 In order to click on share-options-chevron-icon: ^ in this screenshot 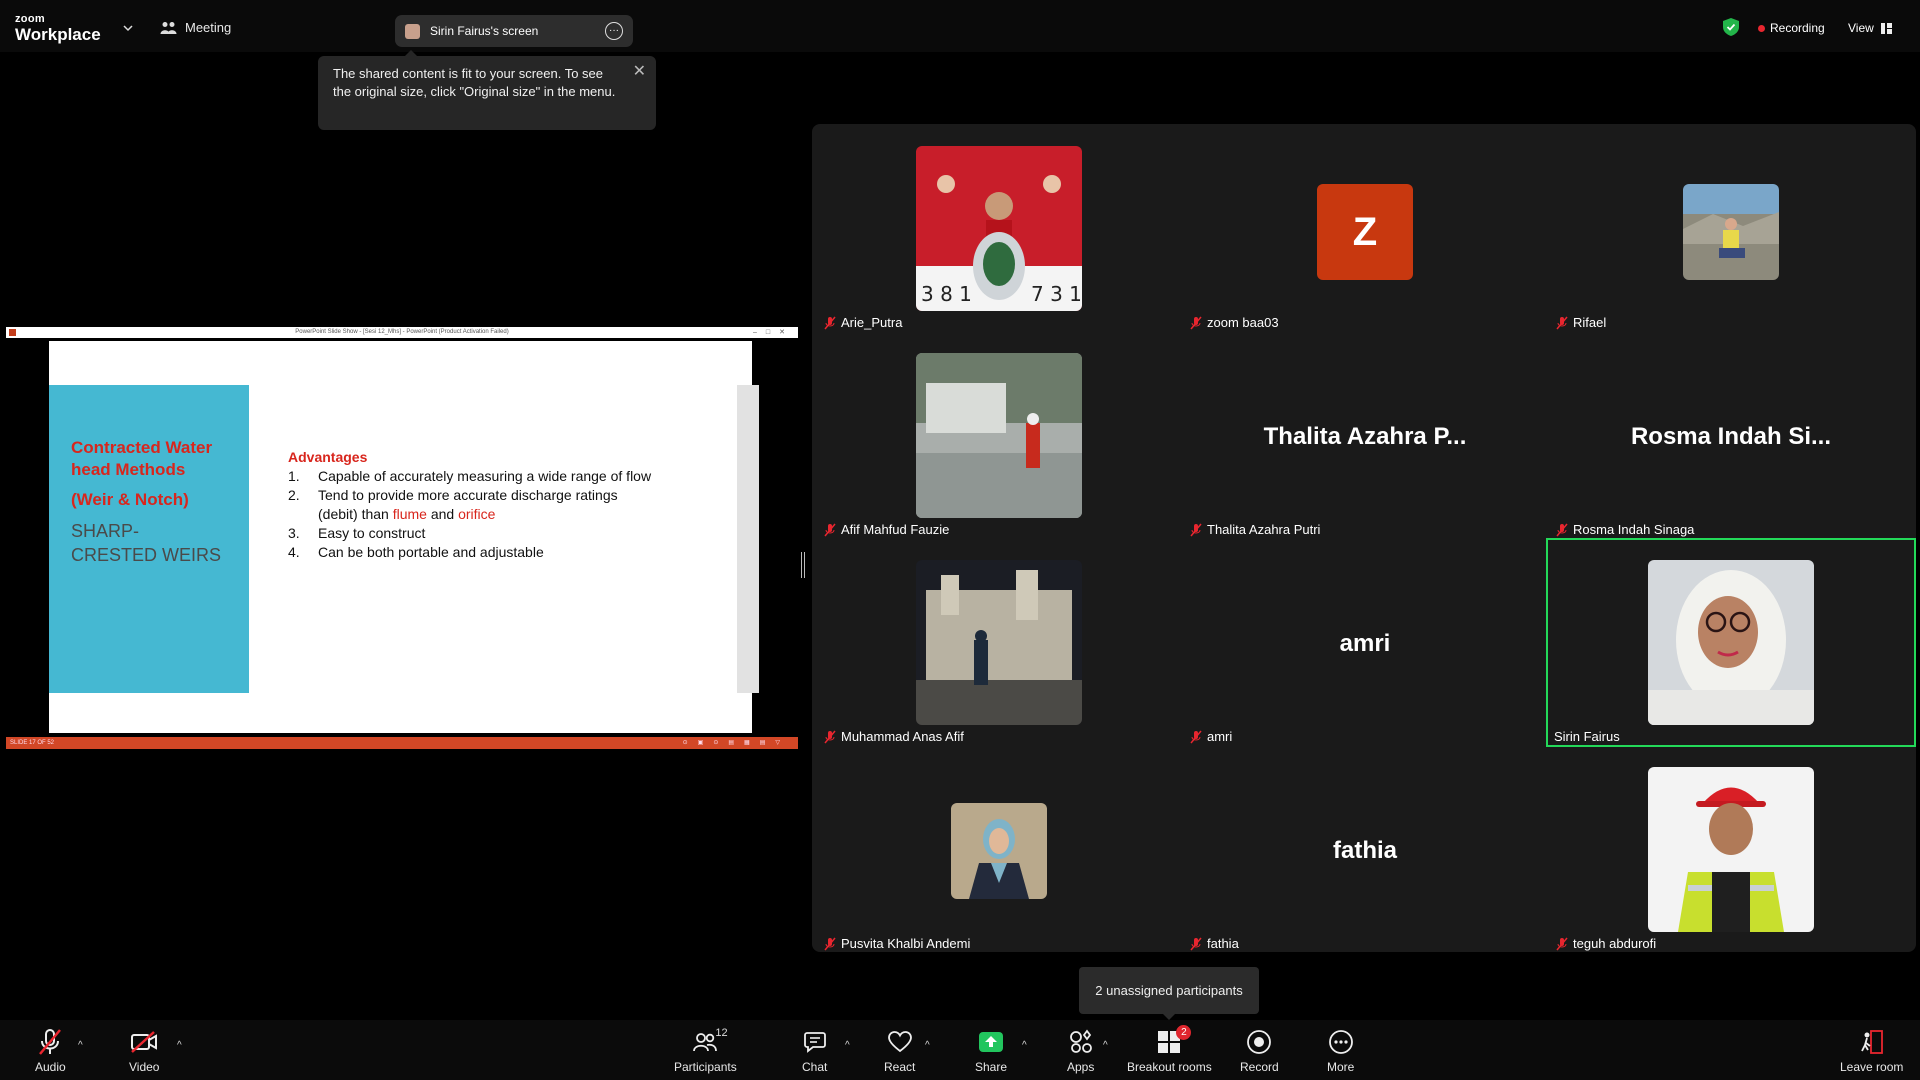, I will do `click(1024, 1045)`.